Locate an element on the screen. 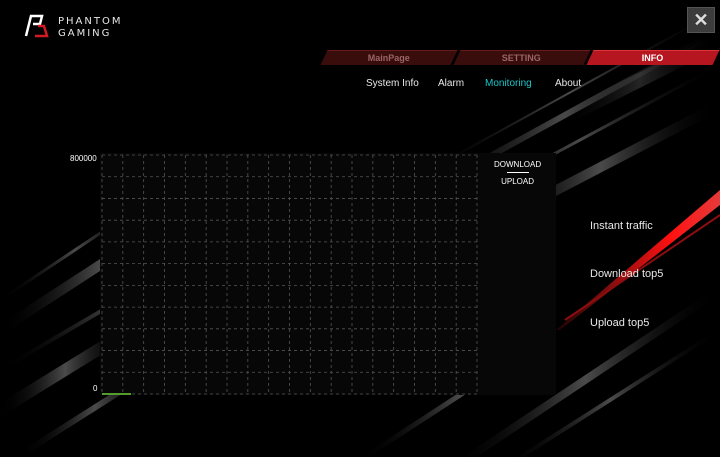  main-tabs: MainPage SETTING INFO is located at coordinates (519, 57).